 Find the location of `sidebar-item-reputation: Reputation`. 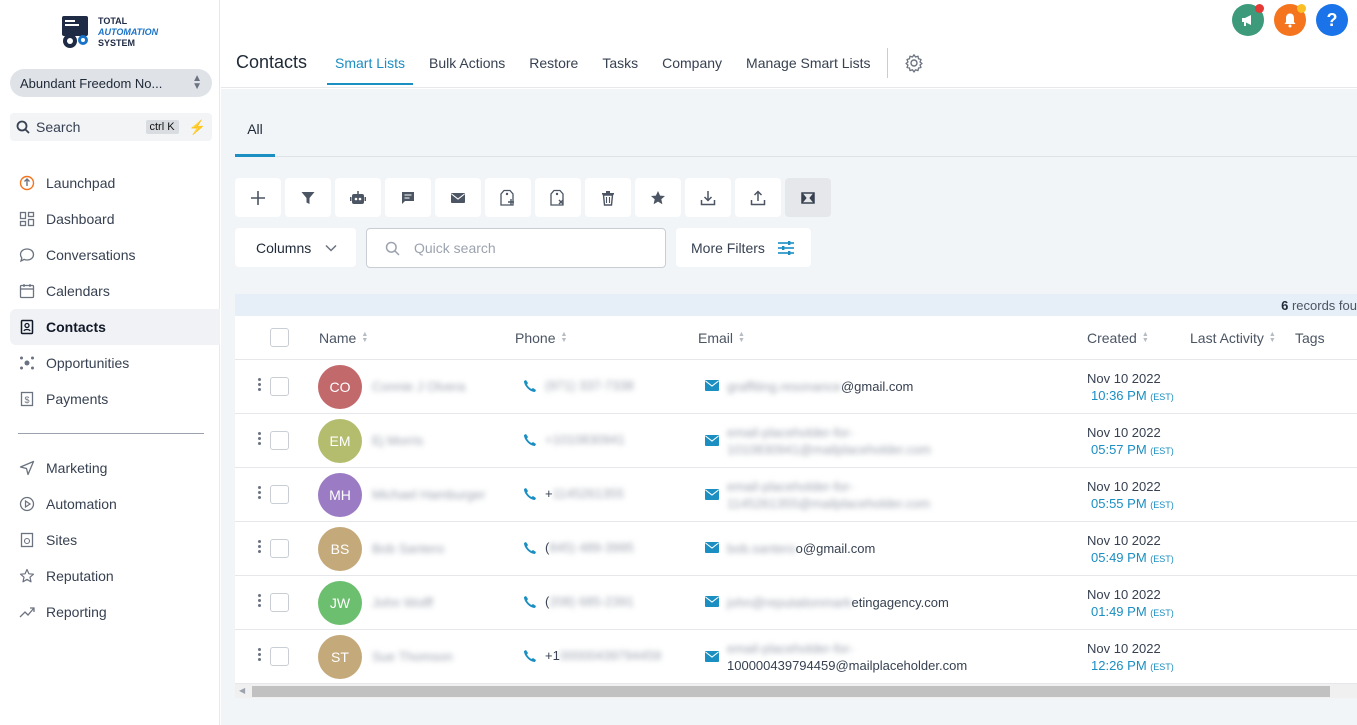

sidebar-item-reputation: Reputation is located at coordinates (115, 576).